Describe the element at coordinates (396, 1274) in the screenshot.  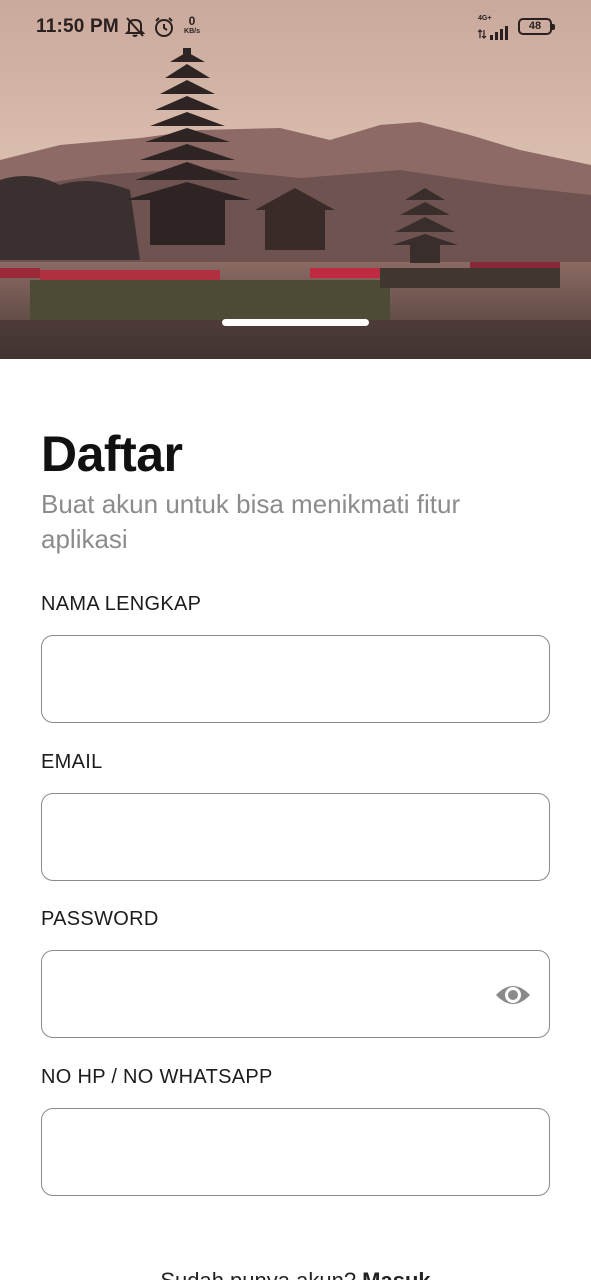
I see `login-link: Masuk` at that location.